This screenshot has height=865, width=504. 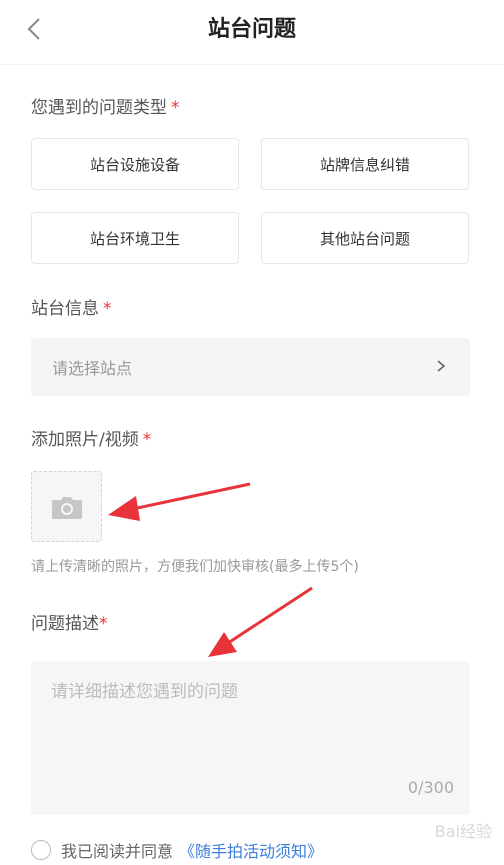 What do you see at coordinates (177, 850) in the screenshot?
I see `agreement-row: 我已阅读并同意 《随手拍活动须知》` at bounding box center [177, 850].